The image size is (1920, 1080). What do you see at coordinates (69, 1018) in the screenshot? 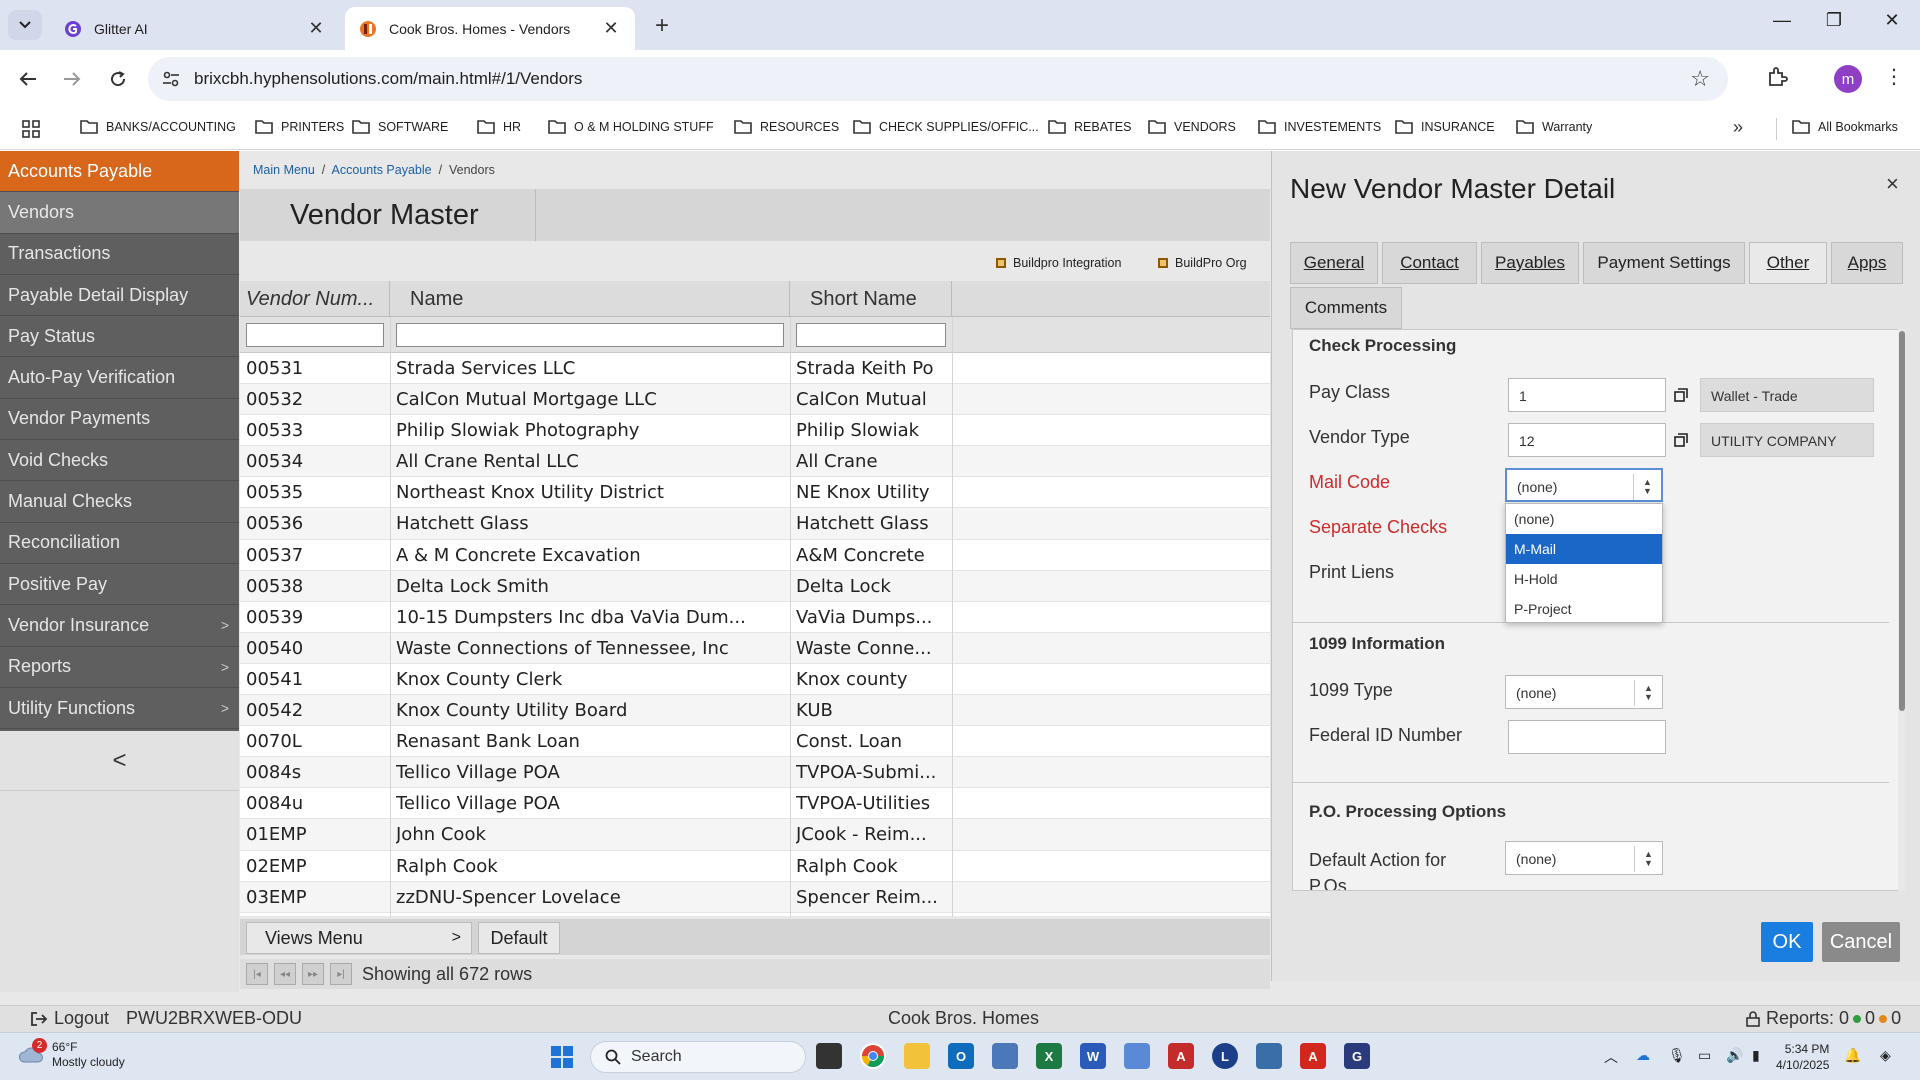
I see `logout-button: Logout` at bounding box center [69, 1018].